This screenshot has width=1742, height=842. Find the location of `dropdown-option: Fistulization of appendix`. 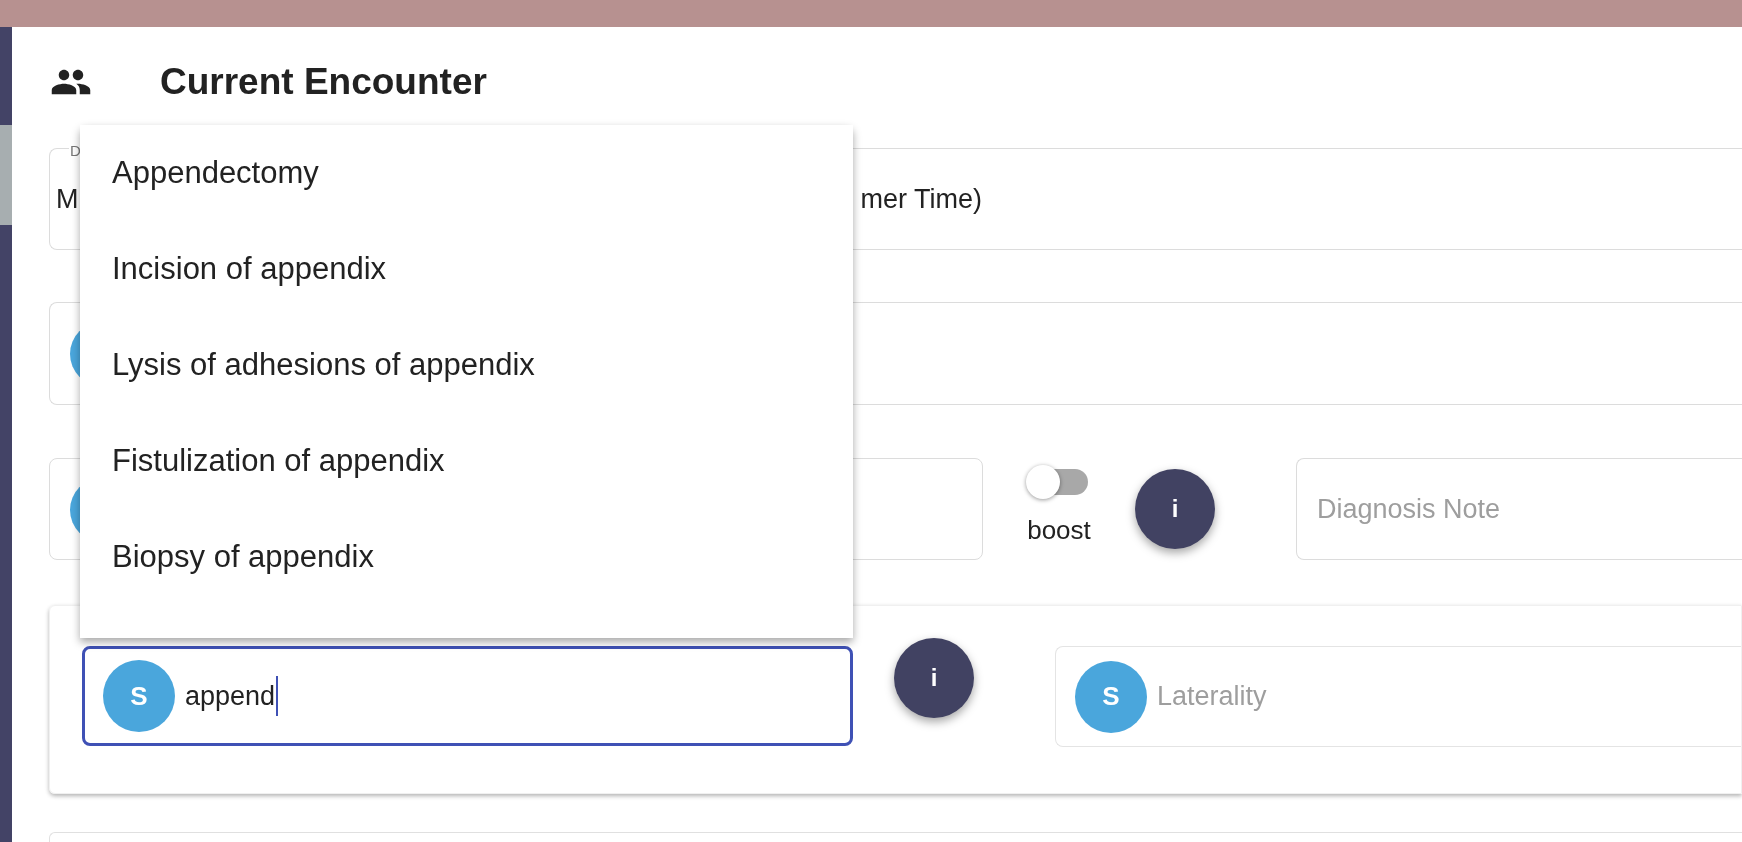

dropdown-option: Fistulization of appendix is located at coordinates (466, 461).